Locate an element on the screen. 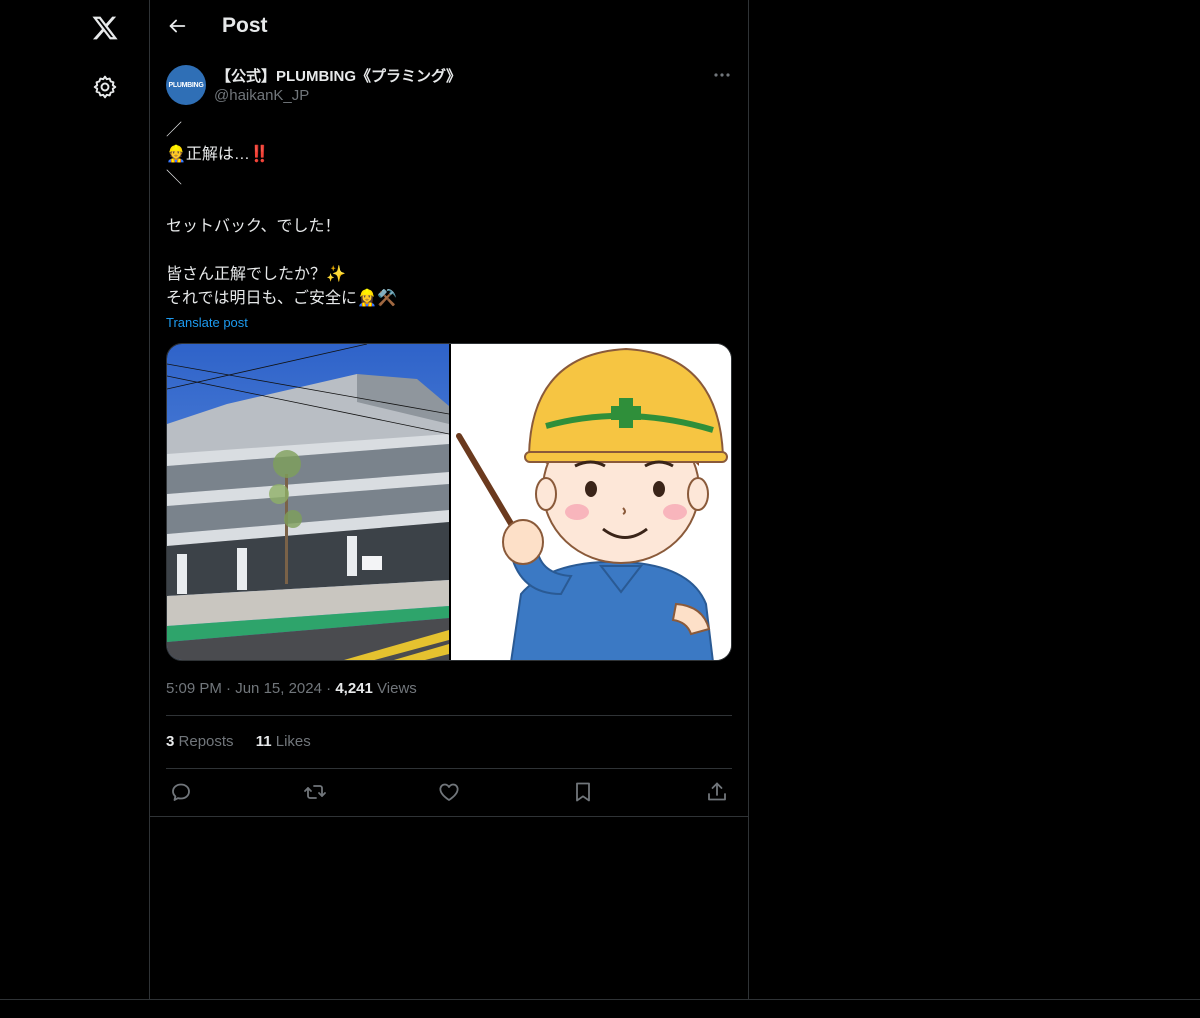  arrow-left-icon is located at coordinates (177, 26).